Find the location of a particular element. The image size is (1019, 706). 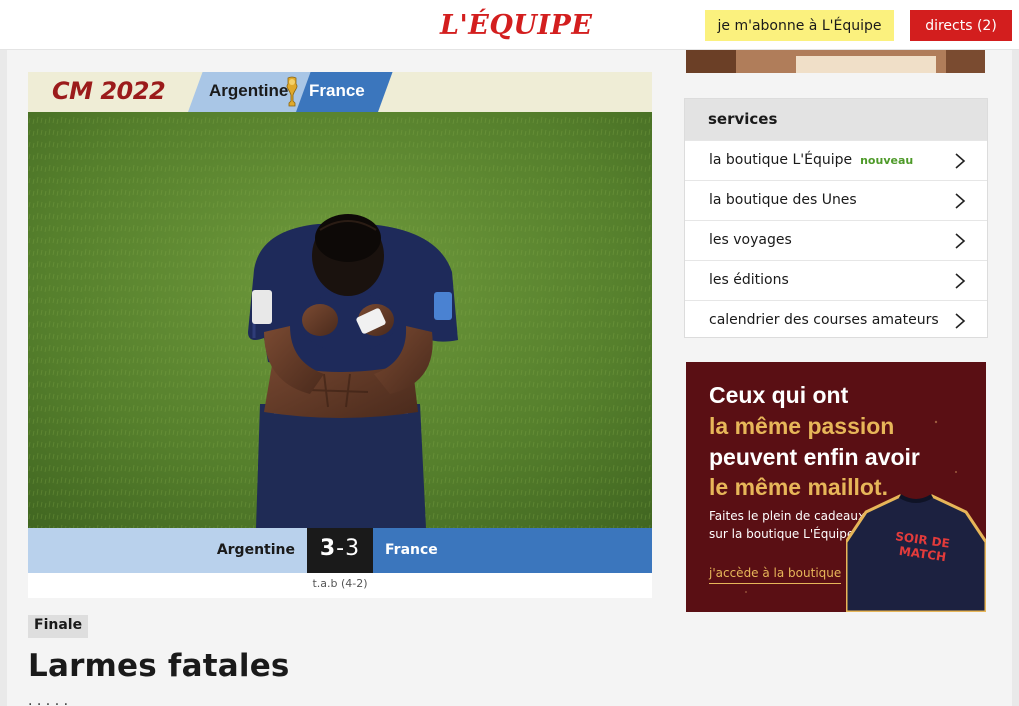

ad-headline-line-2: la même passion is located at coordinates (802, 426).